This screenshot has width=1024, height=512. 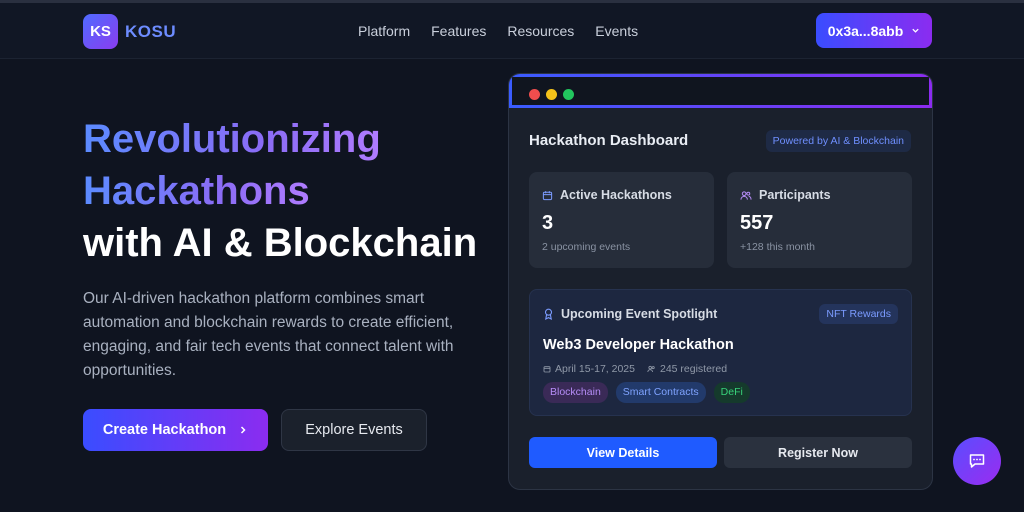 What do you see at coordinates (795, 195) in the screenshot?
I see `stat-label: Participants` at bounding box center [795, 195].